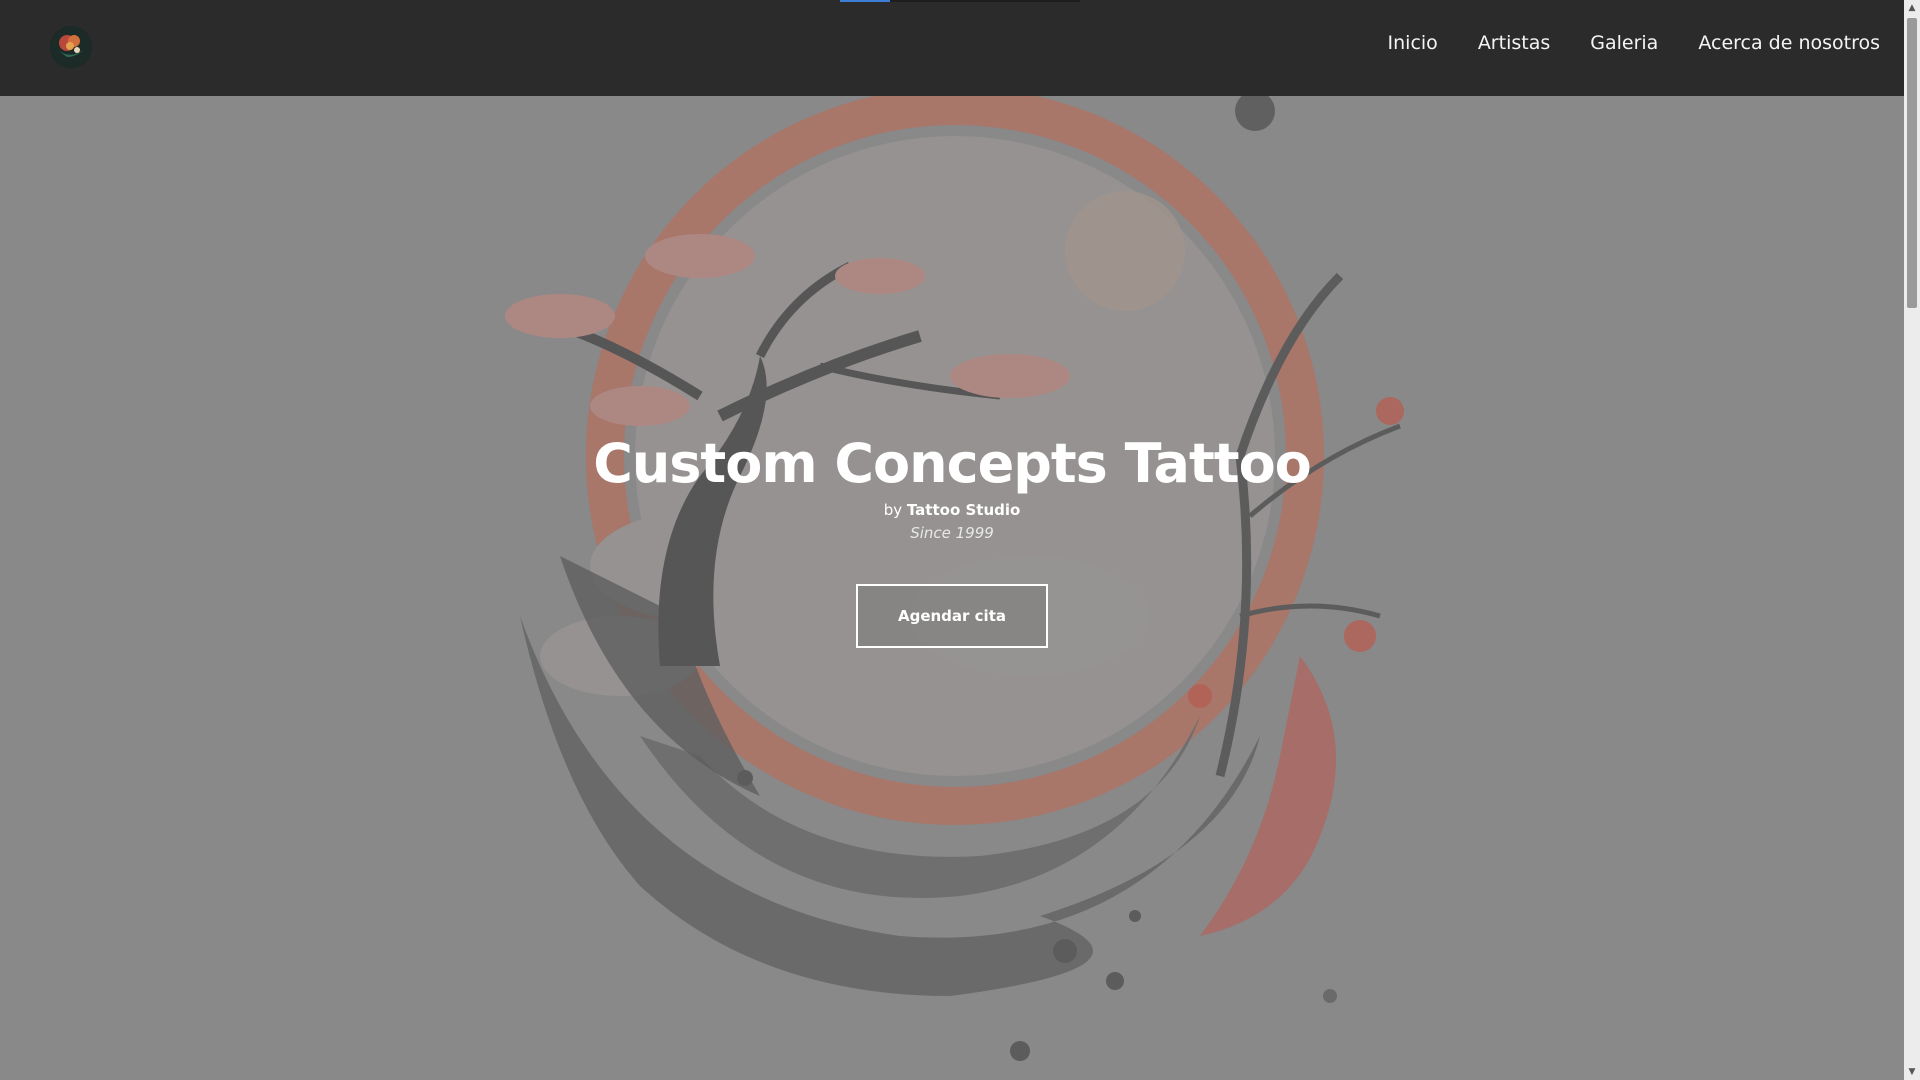 This screenshot has height=1080, width=1920. Describe the element at coordinates (952, 463) in the screenshot. I see `hero-title: Custom Concepts Tattoo` at that location.